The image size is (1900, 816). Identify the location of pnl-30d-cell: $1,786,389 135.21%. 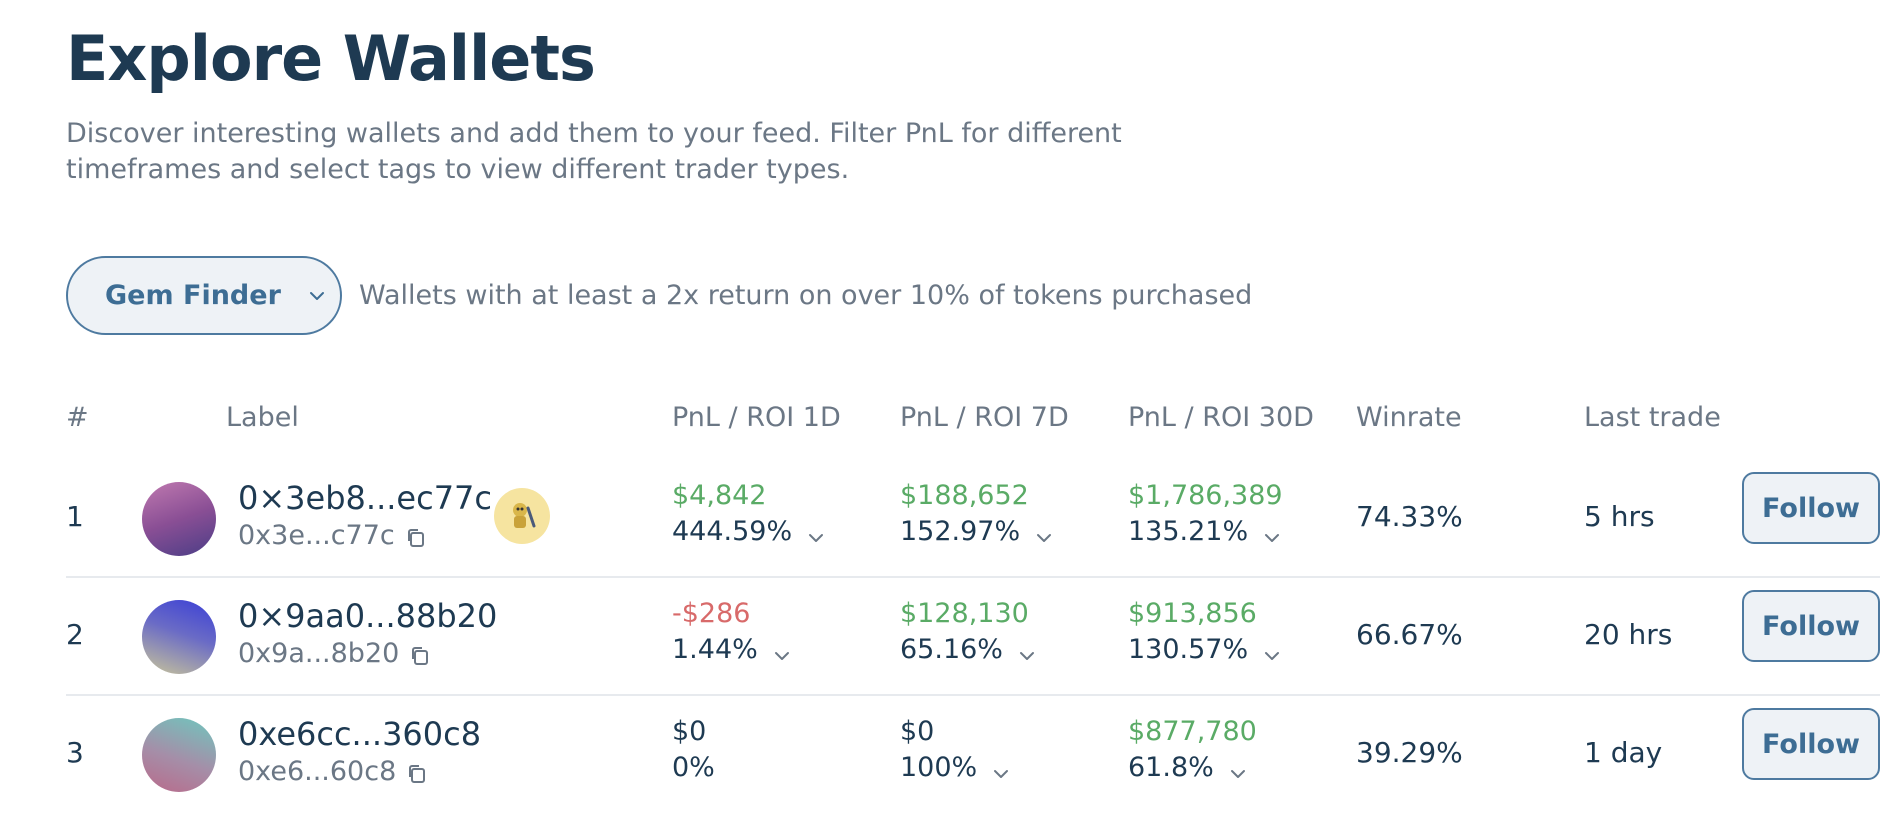
(1205, 514).